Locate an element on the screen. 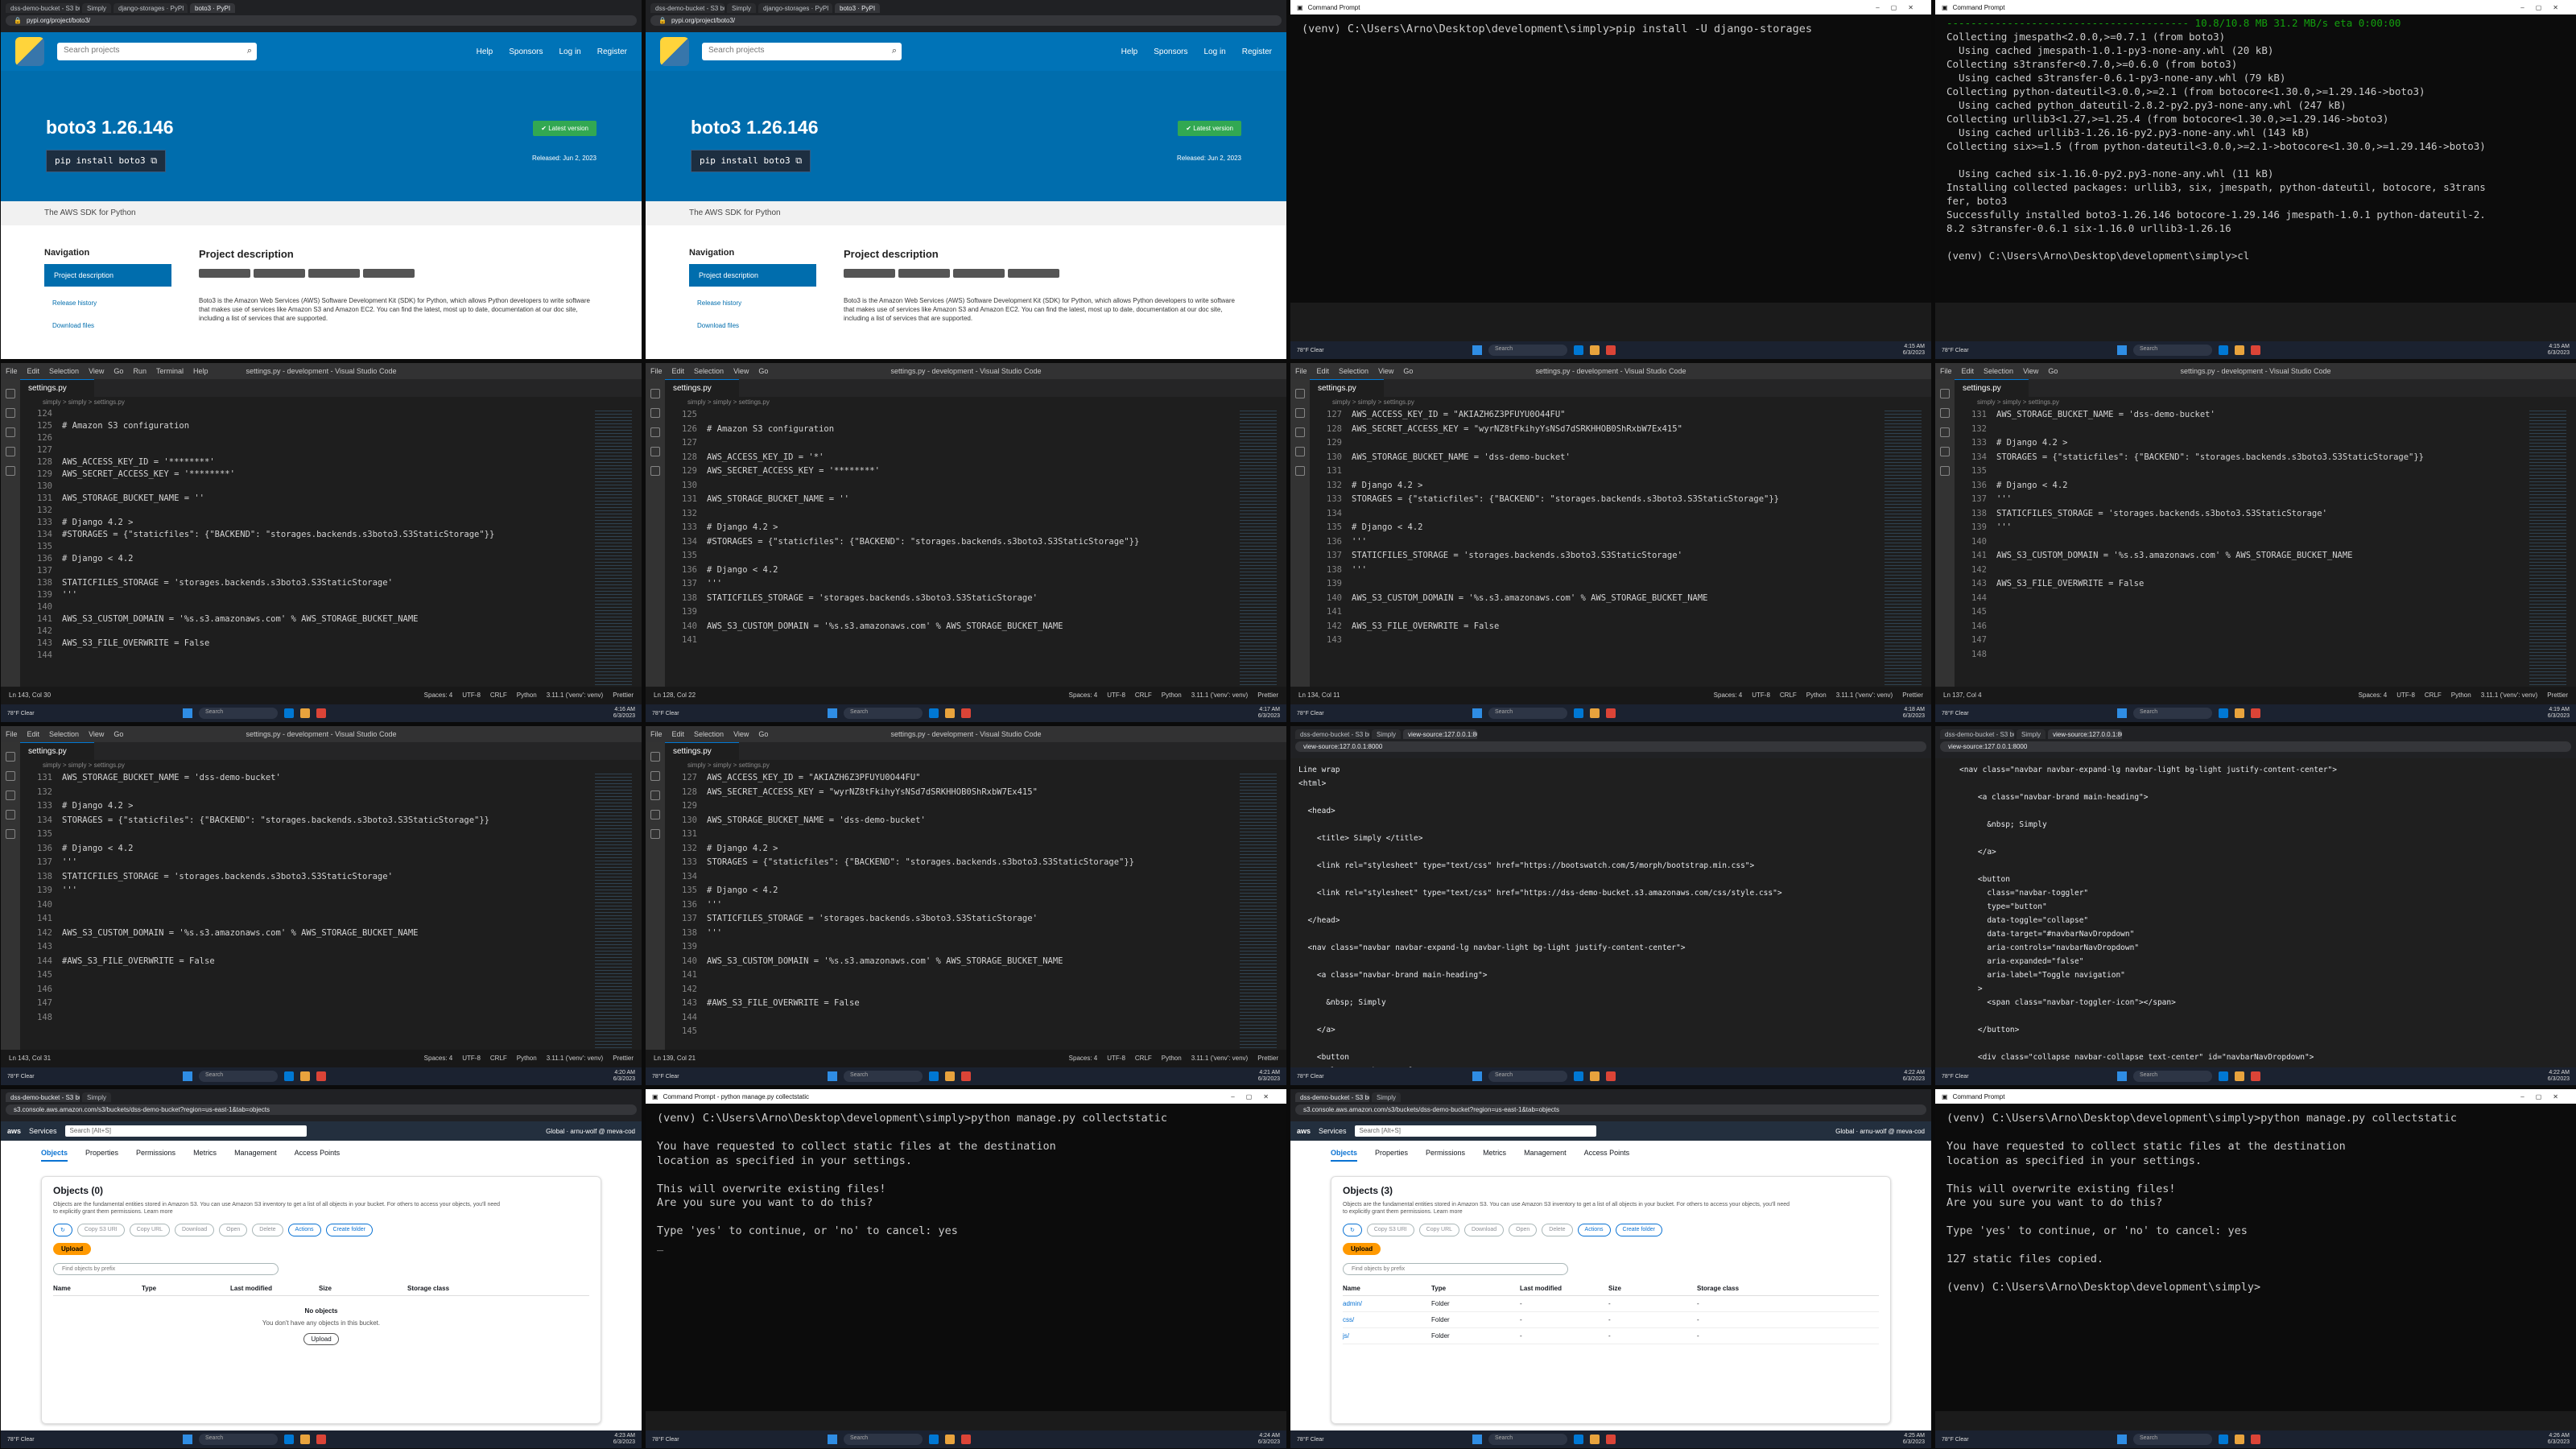 The height and width of the screenshot is (1449, 2576). search-icon: ⌕ is located at coordinates (894, 51).